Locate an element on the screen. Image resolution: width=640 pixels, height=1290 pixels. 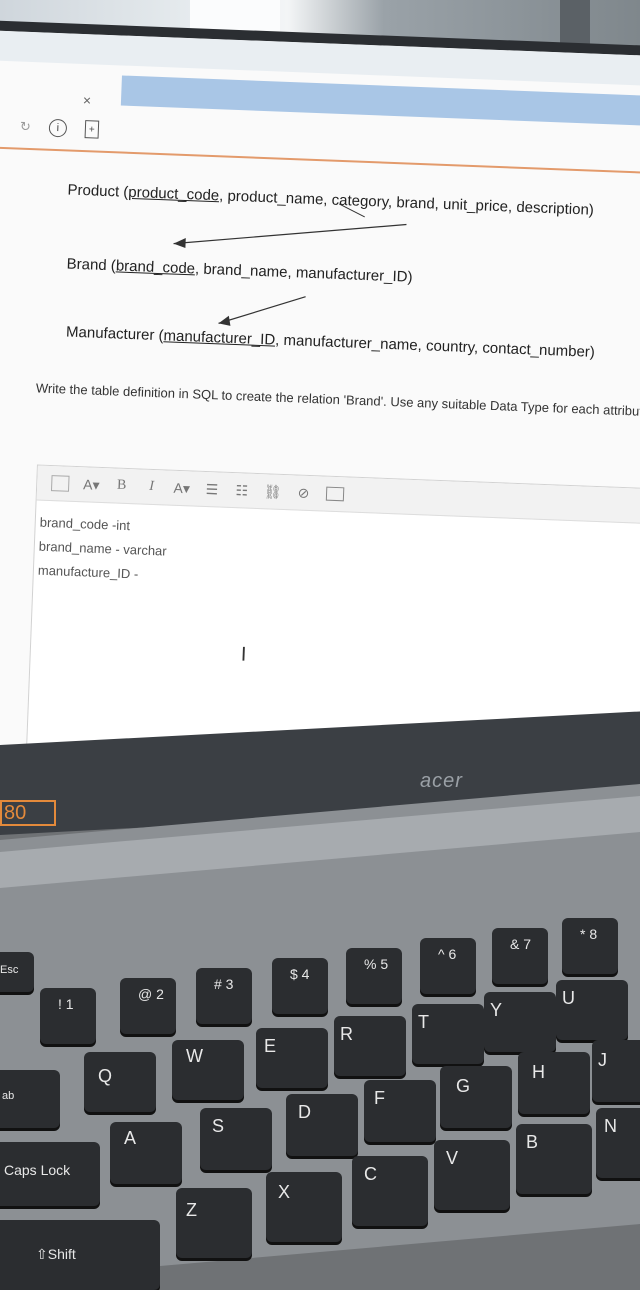
key-f: F is located at coordinates (400, 1111).